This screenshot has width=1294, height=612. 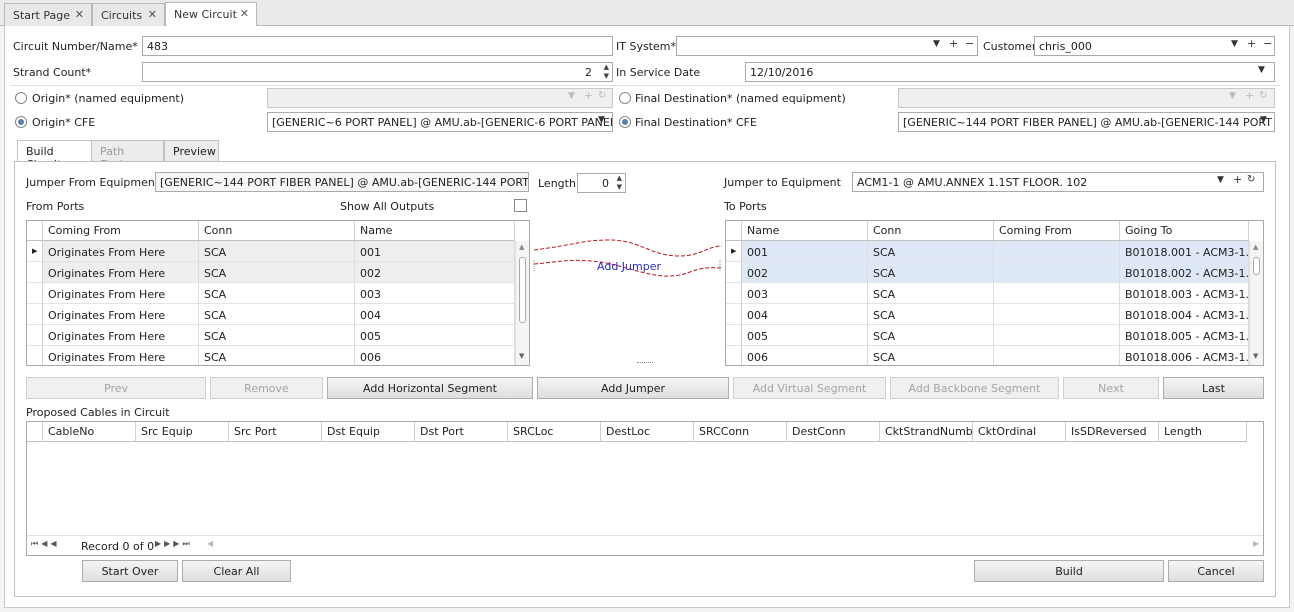 What do you see at coordinates (277, 231) in the screenshot?
I see `col-conn: Conn` at bounding box center [277, 231].